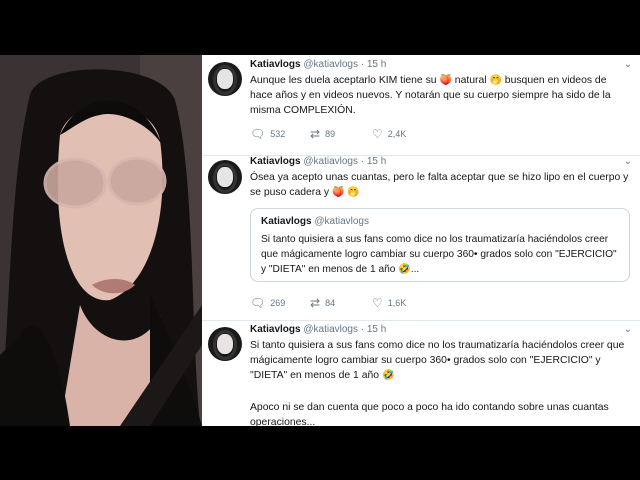  I want to click on quoted-tweet-header: Katiavlogs @katiavlogs, so click(315, 221).